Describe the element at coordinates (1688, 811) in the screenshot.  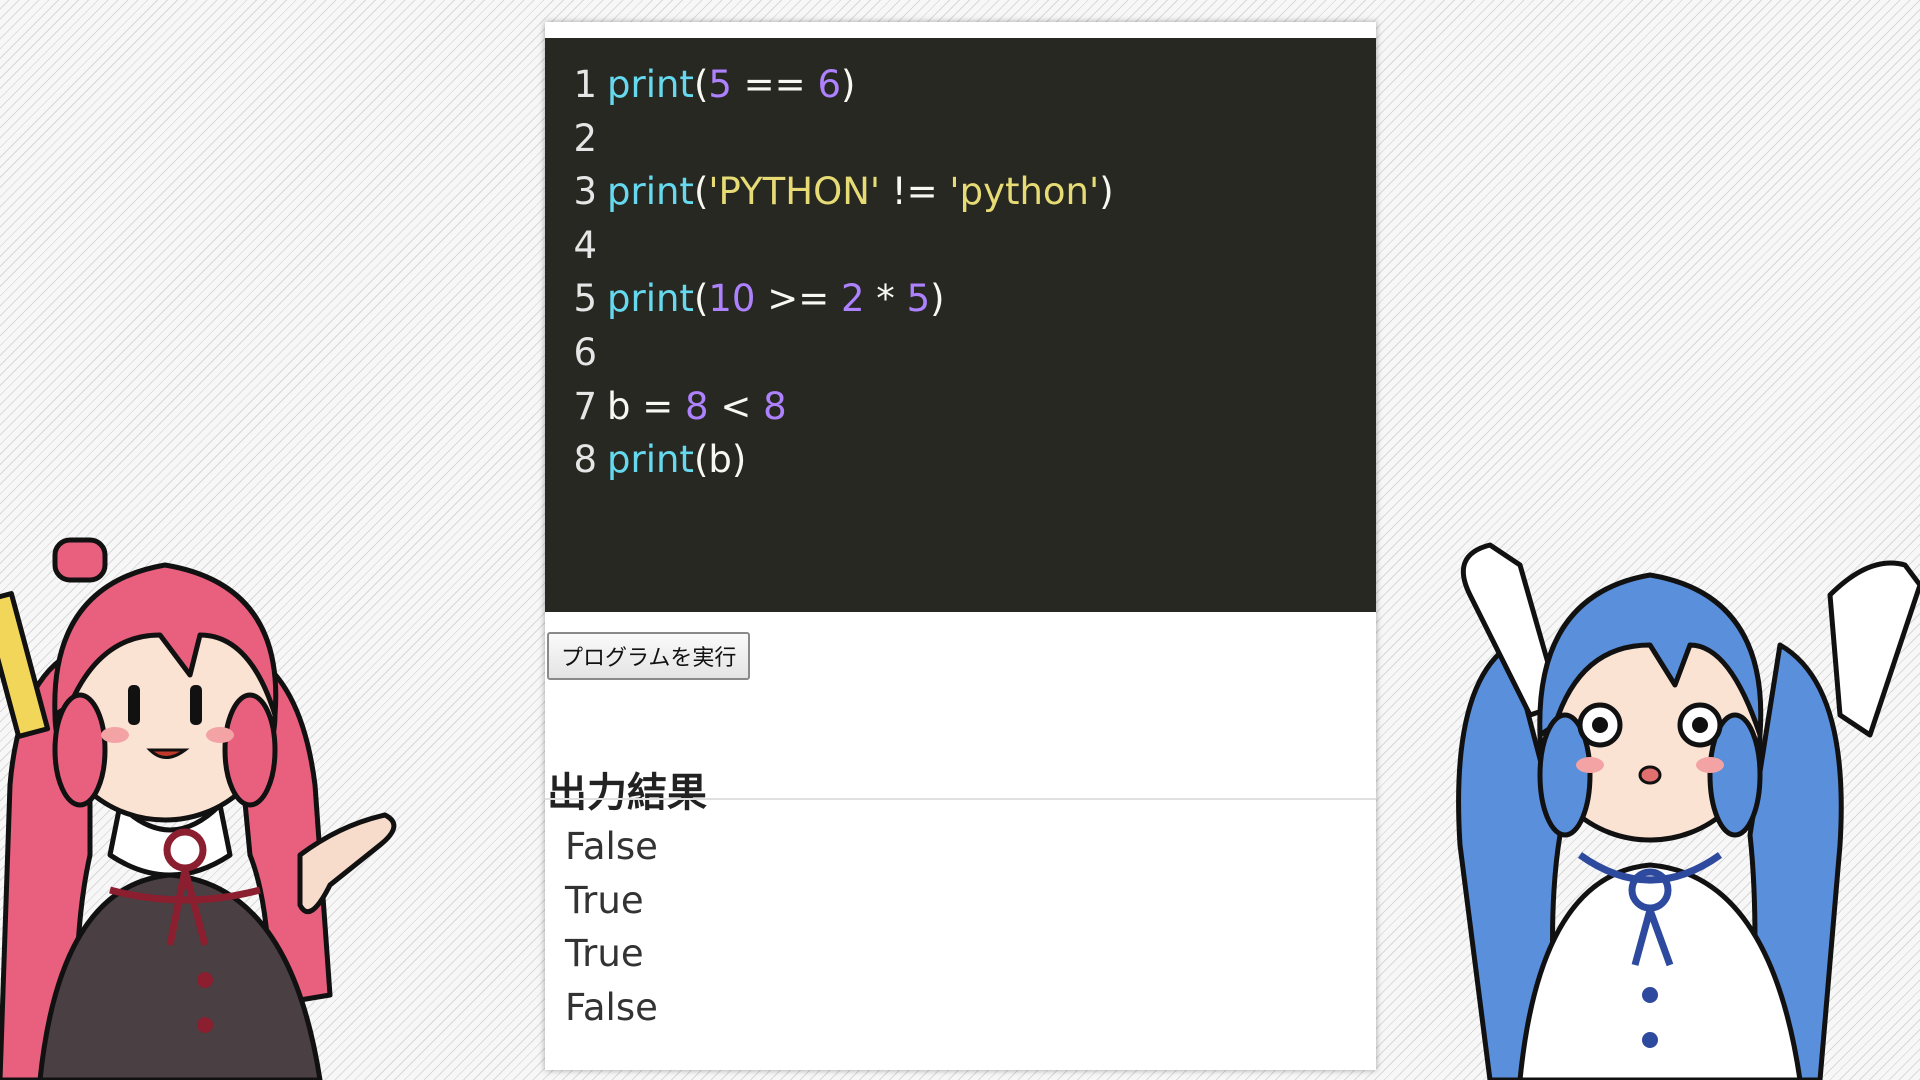
I see `blue-hair-character-illustration` at that location.